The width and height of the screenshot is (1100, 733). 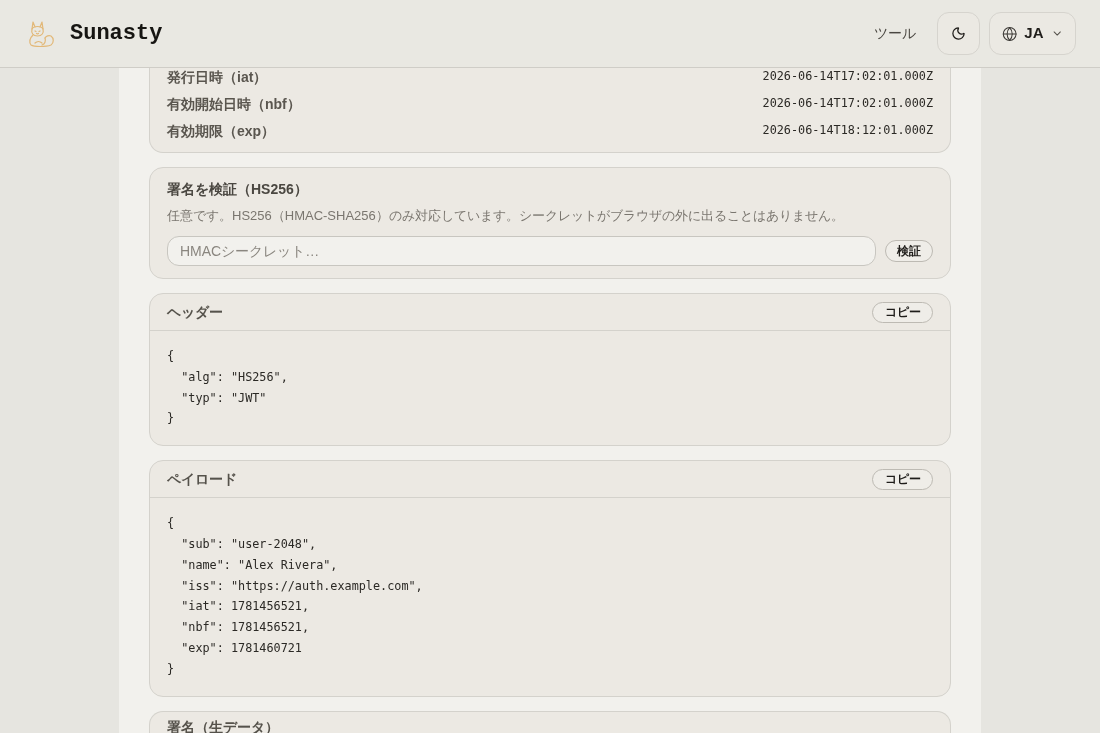 What do you see at coordinates (195, 312) in the screenshot?
I see `section-title: ヘッダー` at bounding box center [195, 312].